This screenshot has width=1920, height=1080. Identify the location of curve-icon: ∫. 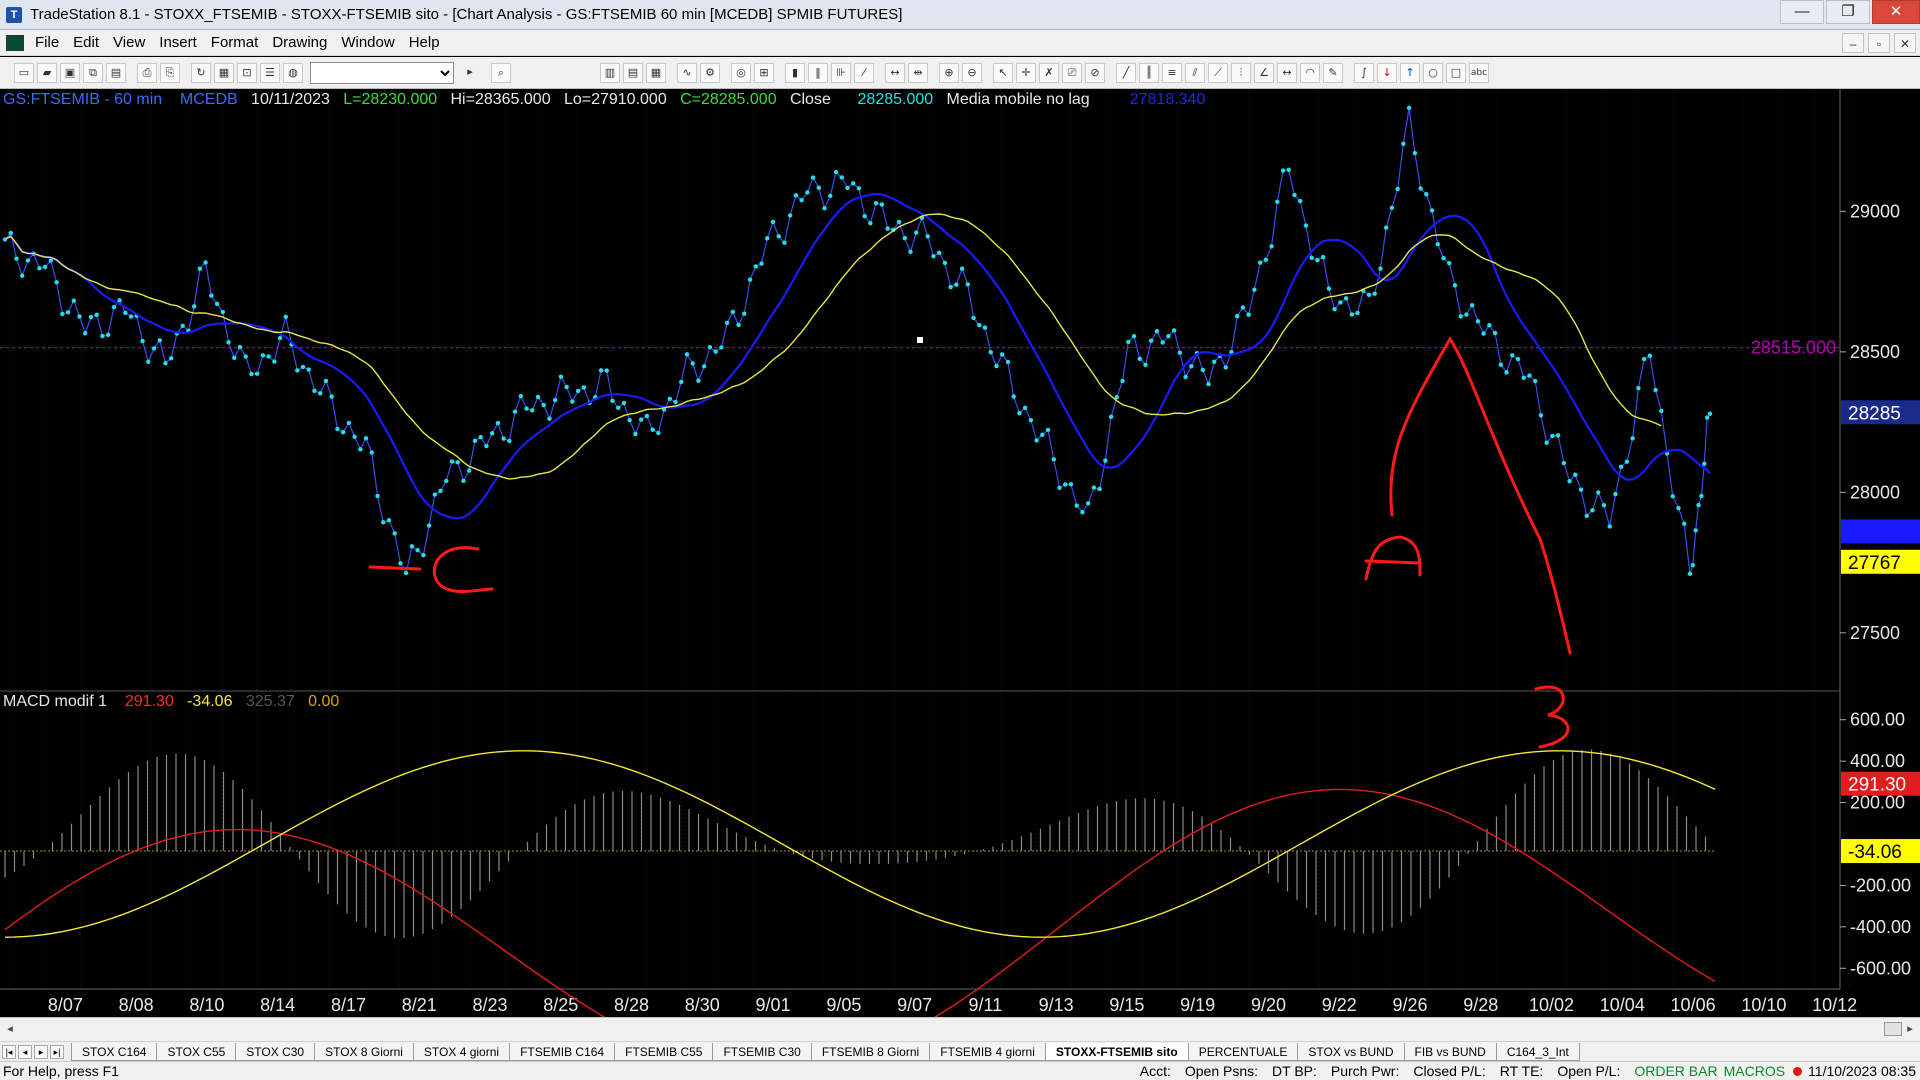
(1364, 72).